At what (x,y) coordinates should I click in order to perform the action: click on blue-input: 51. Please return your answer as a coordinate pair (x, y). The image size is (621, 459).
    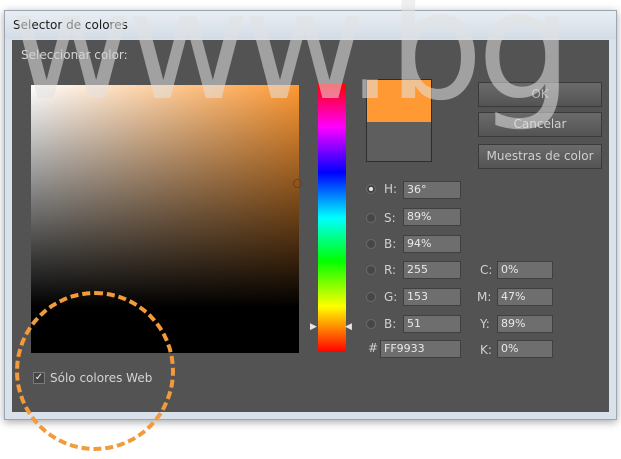
    Looking at the image, I should click on (432, 324).